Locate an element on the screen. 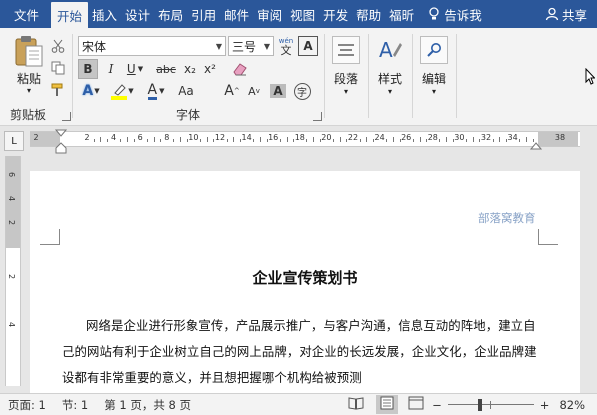 The image size is (597, 415). share-label: 共享 is located at coordinates (574, 15).